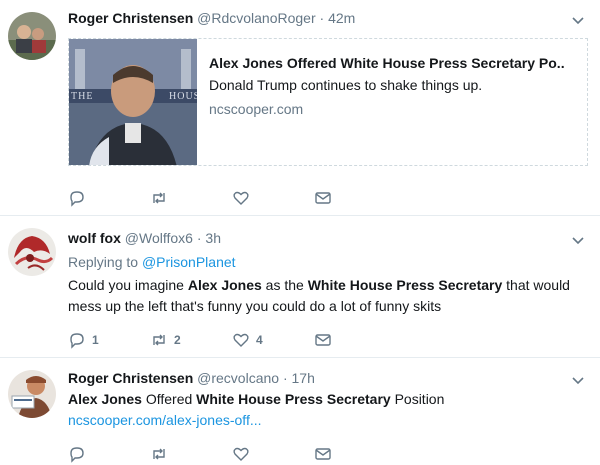 Image resolution: width=600 pixels, height=465 pixels. What do you see at coordinates (128, 285) in the screenshot?
I see `text-part: Could you imagine` at bounding box center [128, 285].